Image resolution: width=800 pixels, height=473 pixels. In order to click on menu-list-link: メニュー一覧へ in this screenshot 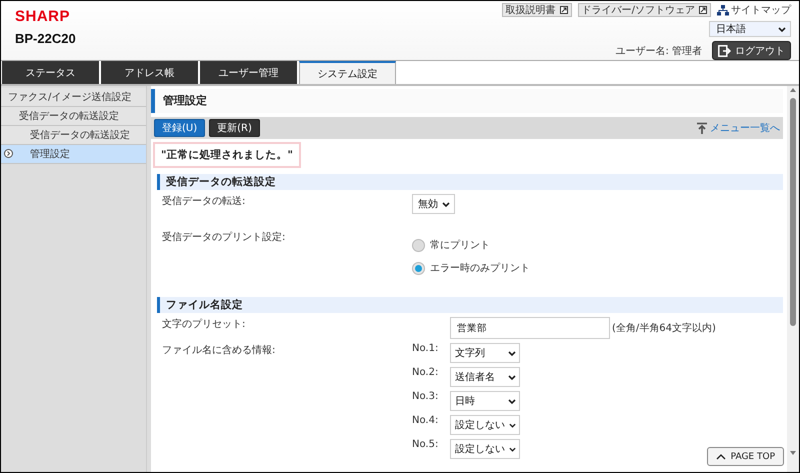, I will do `click(738, 128)`.